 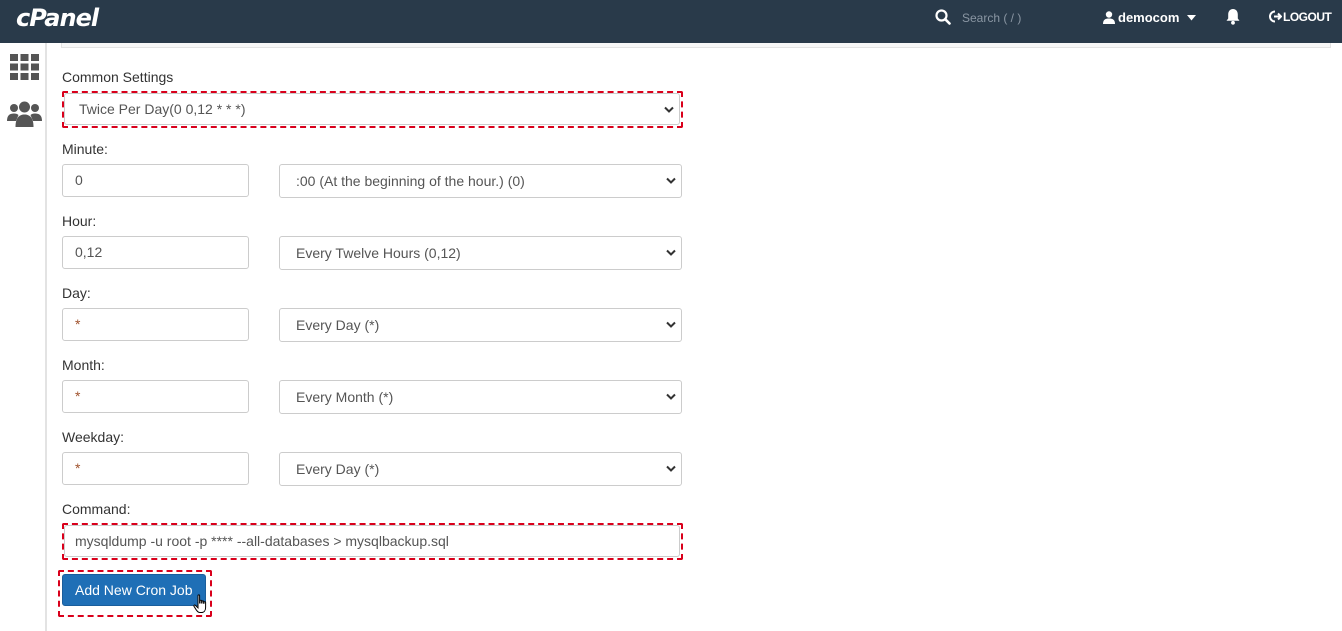 What do you see at coordinates (135, 593) in the screenshot?
I see `highlight-submit` at bounding box center [135, 593].